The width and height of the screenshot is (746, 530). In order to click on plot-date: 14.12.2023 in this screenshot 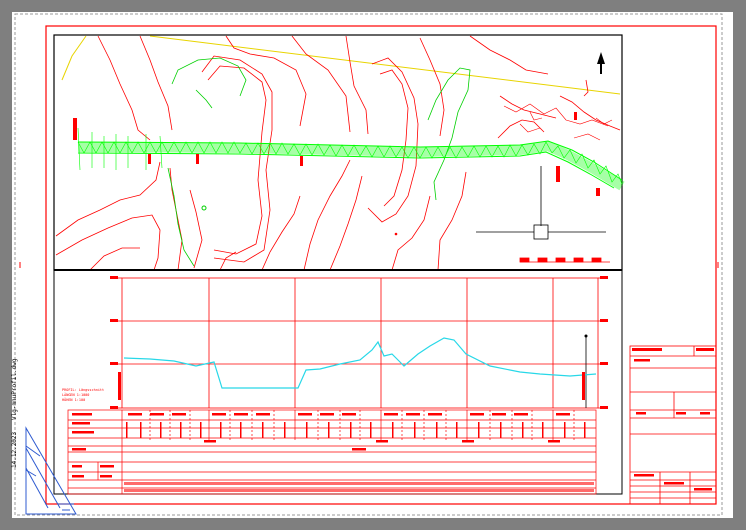, I will do `click(14, 449)`.